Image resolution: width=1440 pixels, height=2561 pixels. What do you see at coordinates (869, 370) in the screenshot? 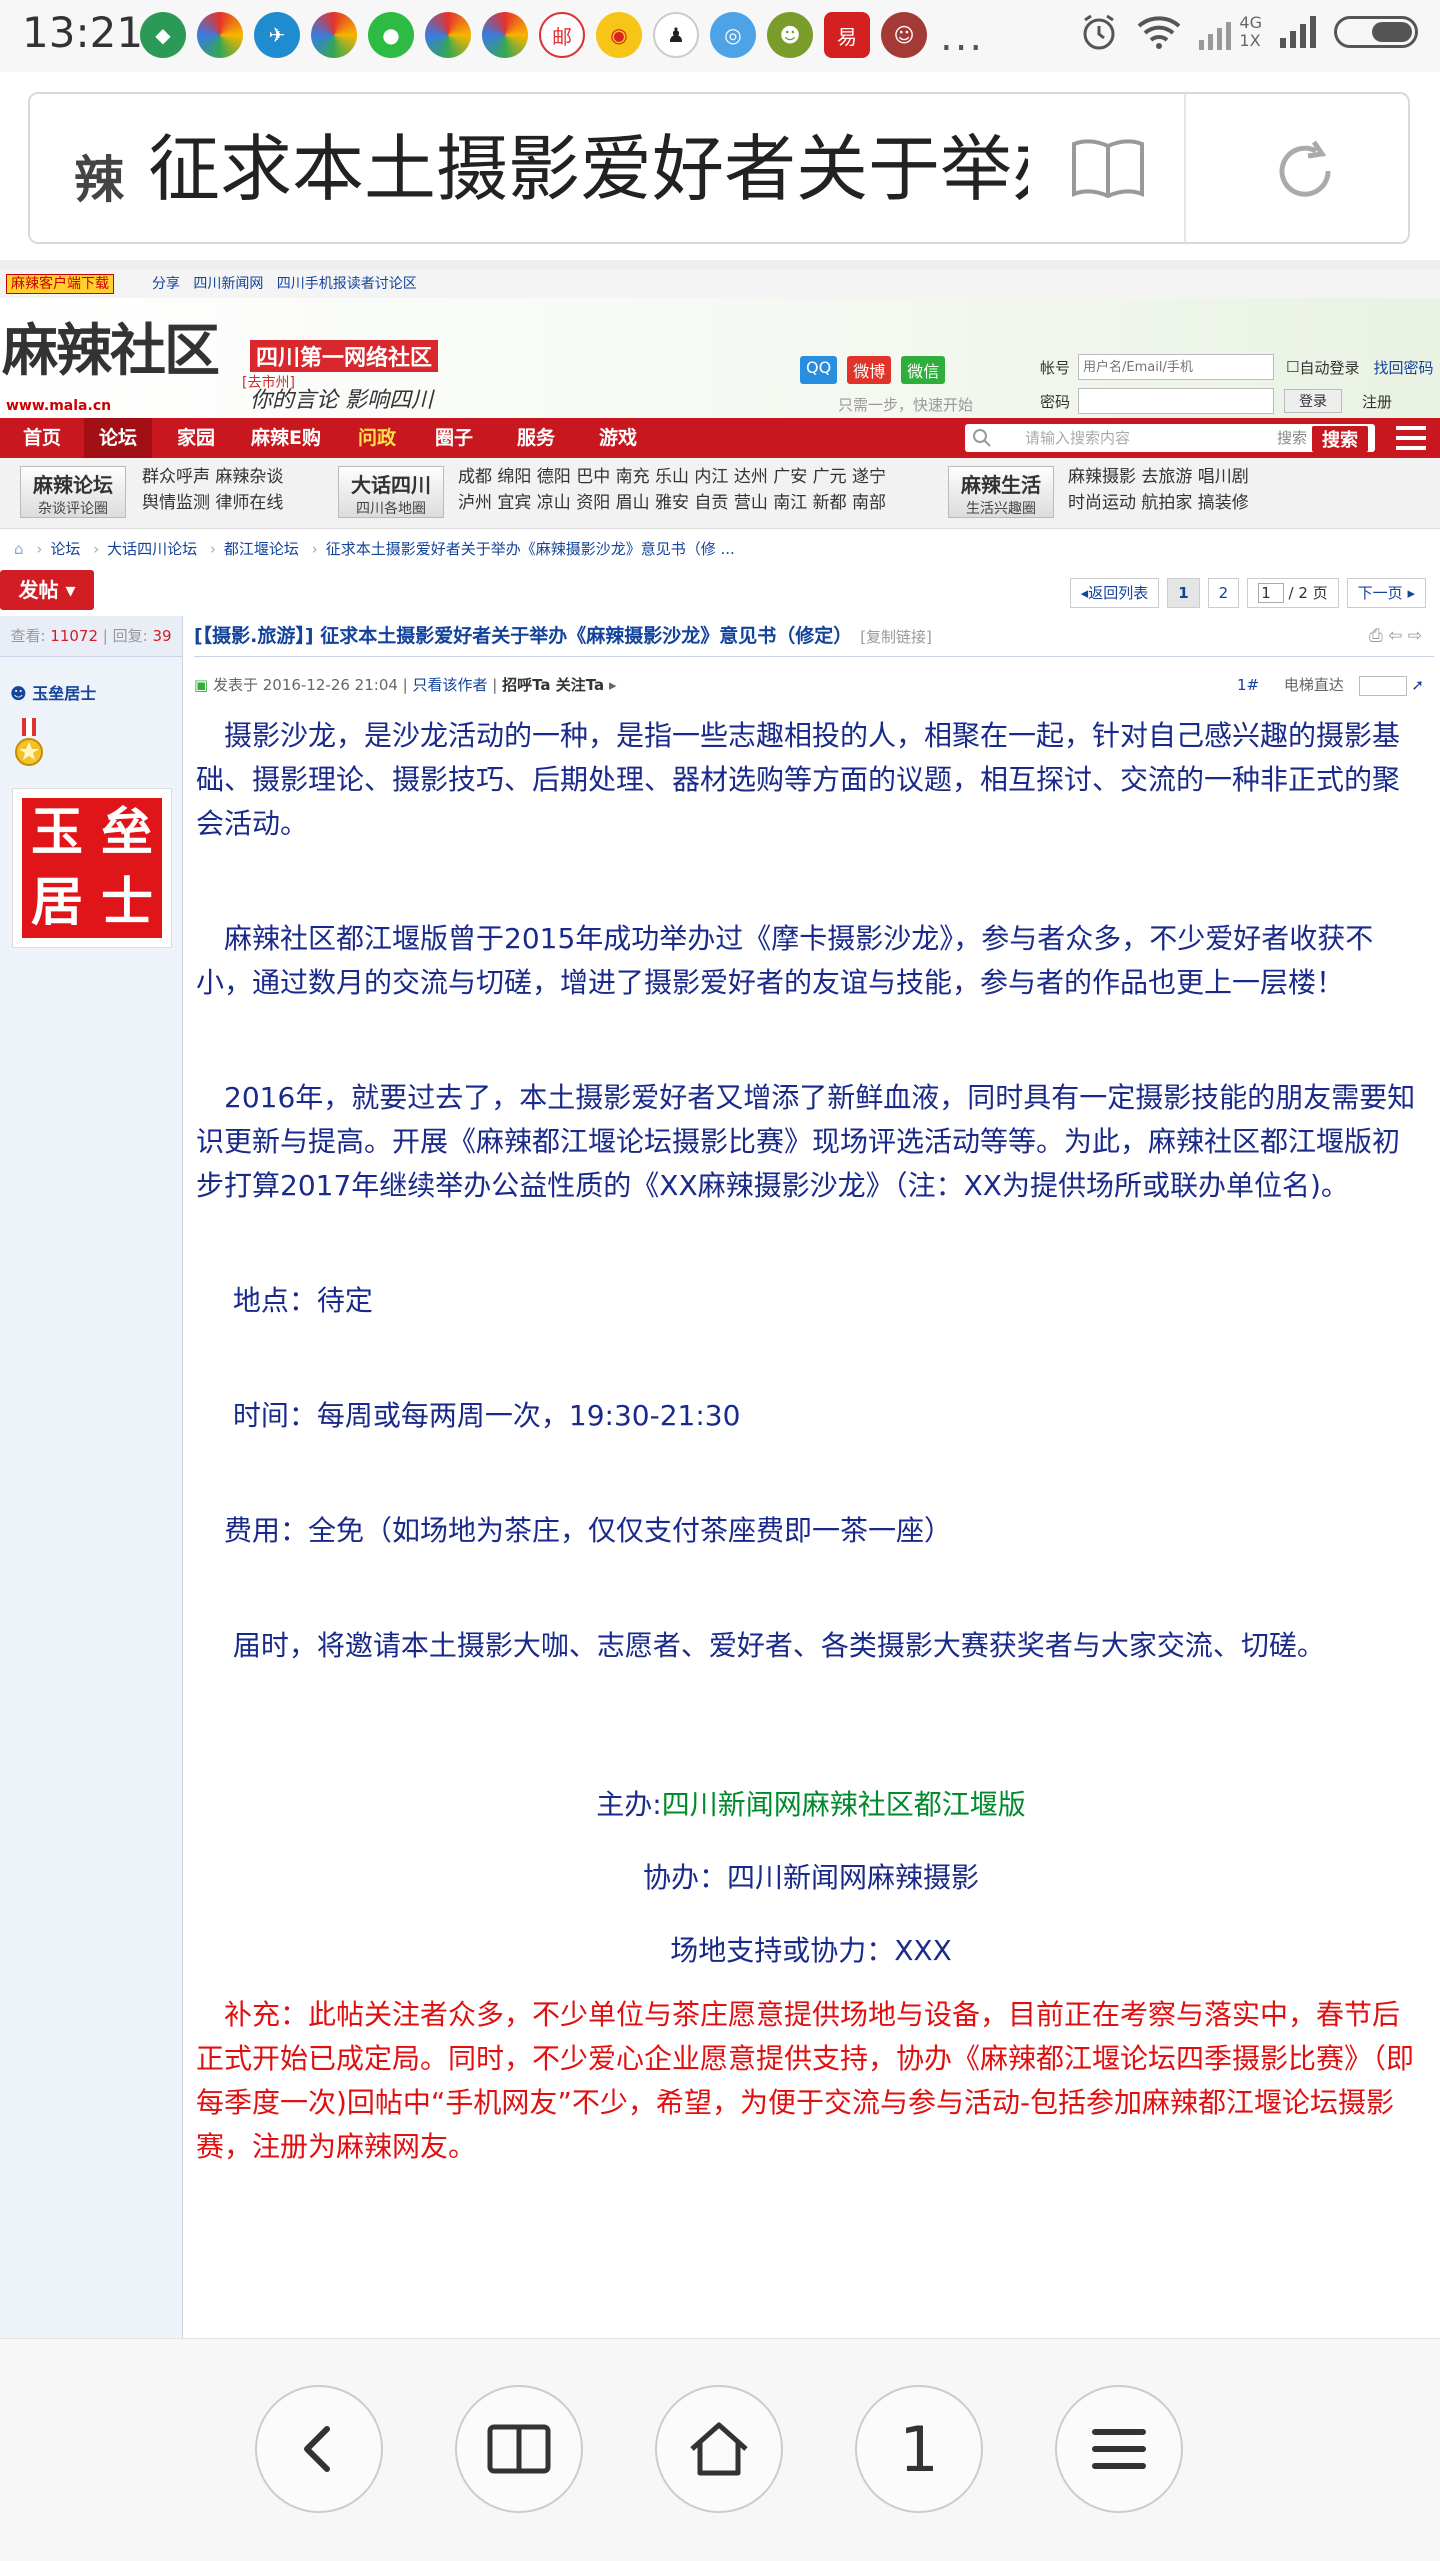
I see `weibo-login-button: 微博` at bounding box center [869, 370].